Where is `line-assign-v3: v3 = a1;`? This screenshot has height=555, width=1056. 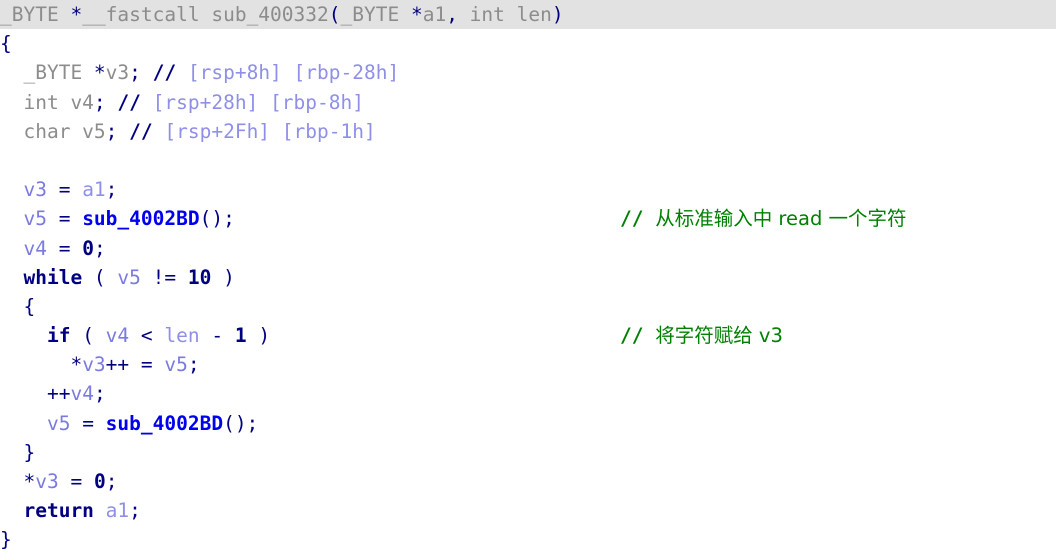 line-assign-v3: v3 = a1; is located at coordinates (528, 189).